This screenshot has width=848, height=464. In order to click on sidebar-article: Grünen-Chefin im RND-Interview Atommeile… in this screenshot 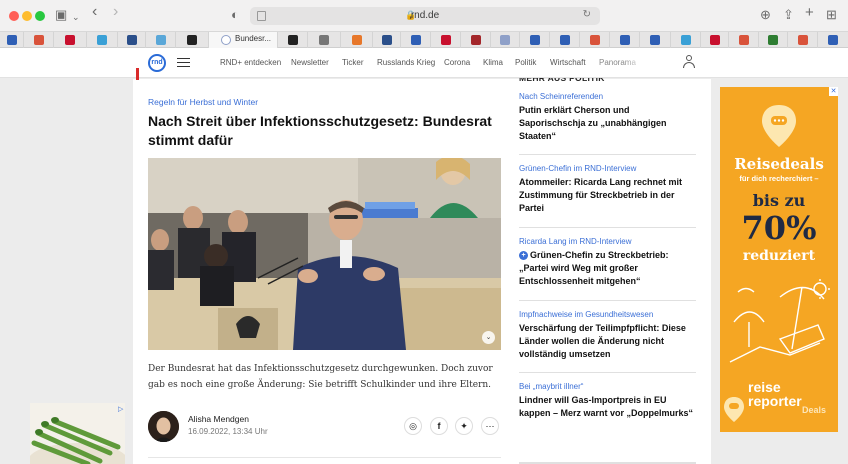, I will do `click(608, 189)`.